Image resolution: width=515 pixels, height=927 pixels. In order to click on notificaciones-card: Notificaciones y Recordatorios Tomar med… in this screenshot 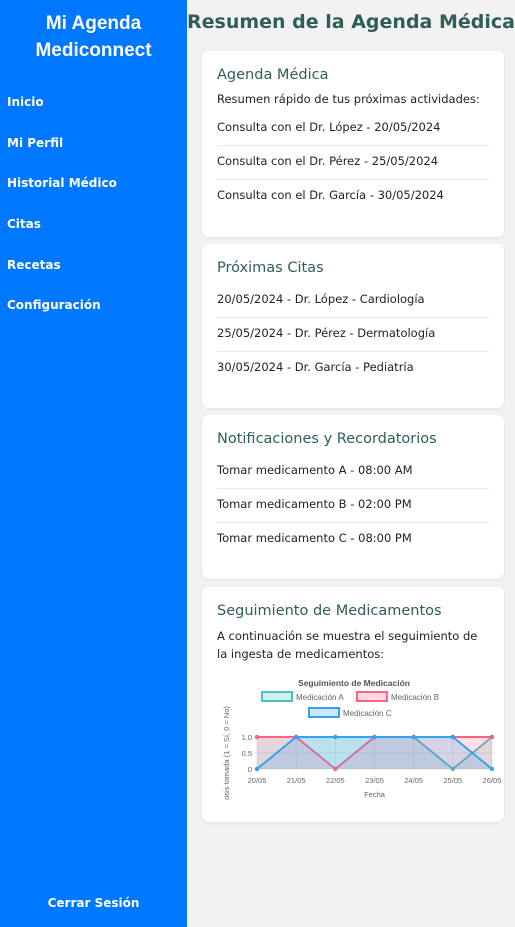, I will do `click(353, 497)`.